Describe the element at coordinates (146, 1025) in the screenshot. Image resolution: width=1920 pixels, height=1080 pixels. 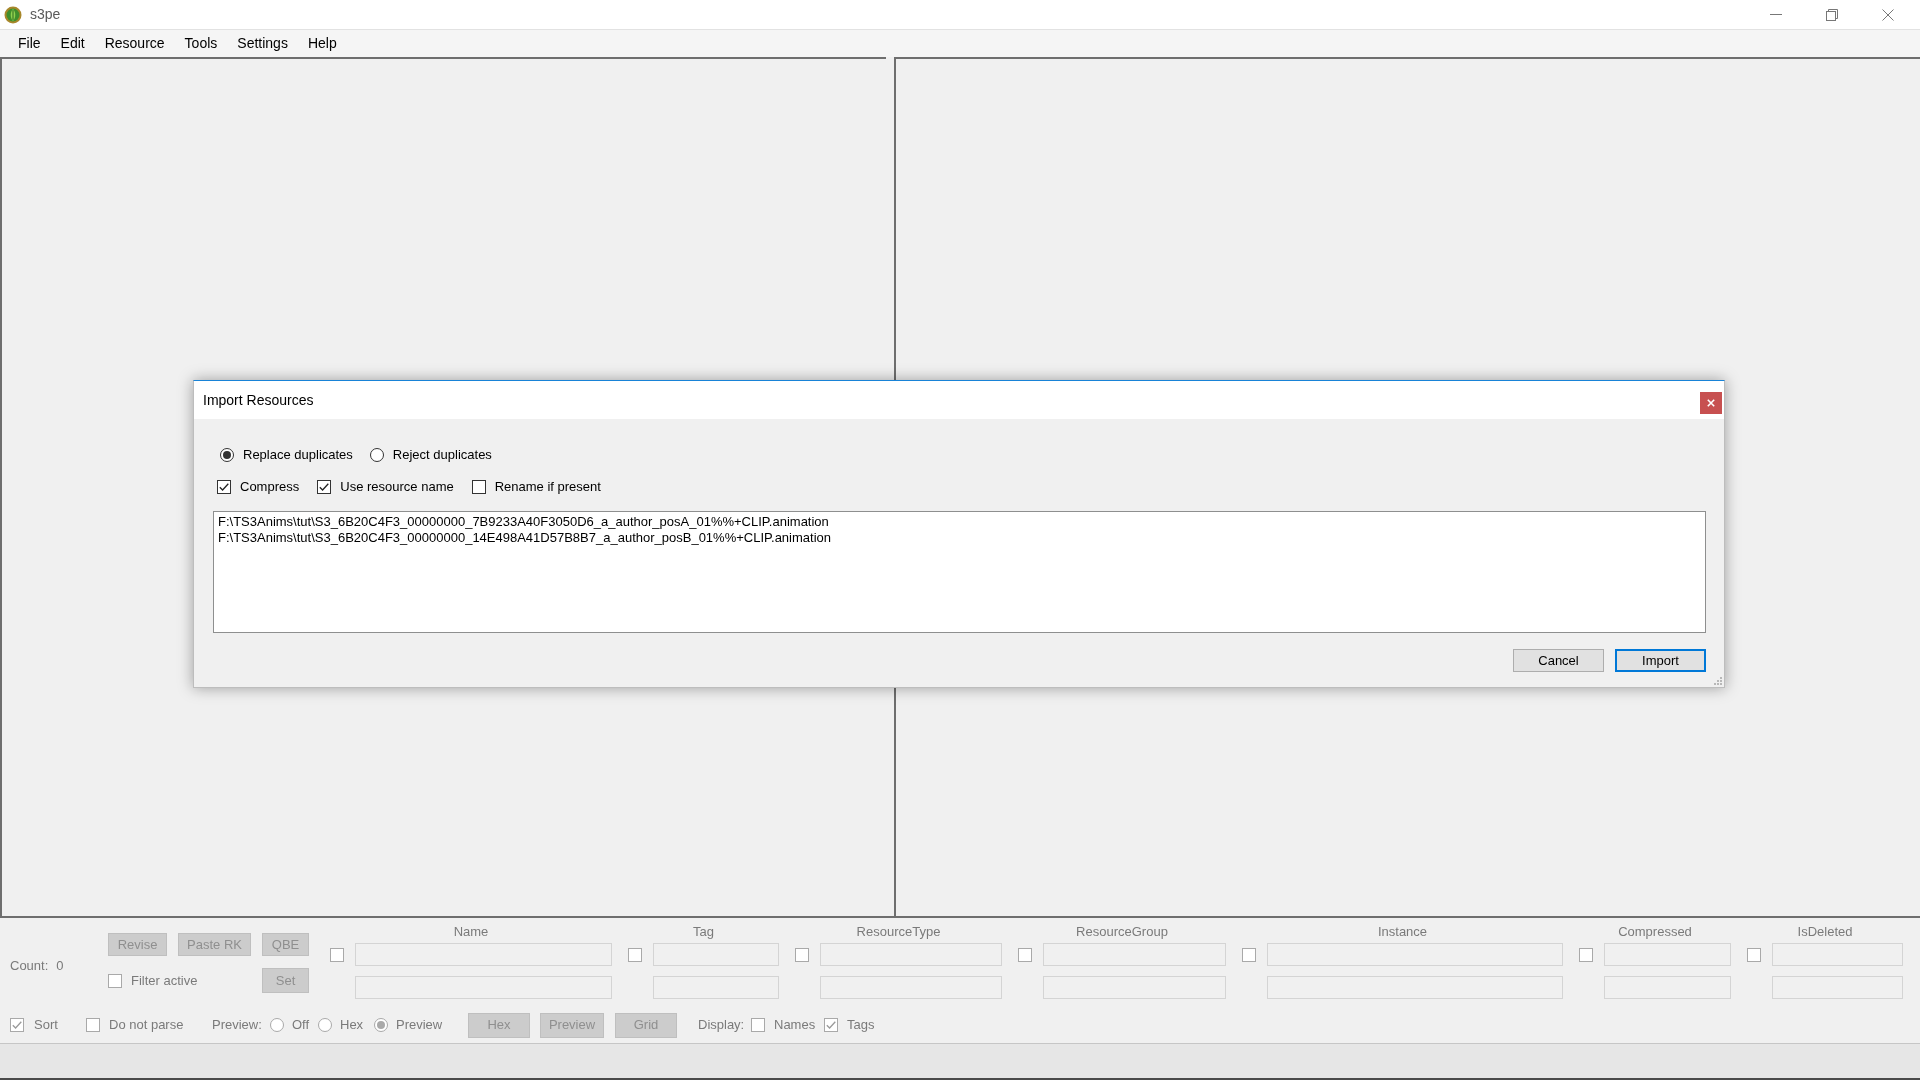
I see `checkbox-label: Do not parse` at that location.